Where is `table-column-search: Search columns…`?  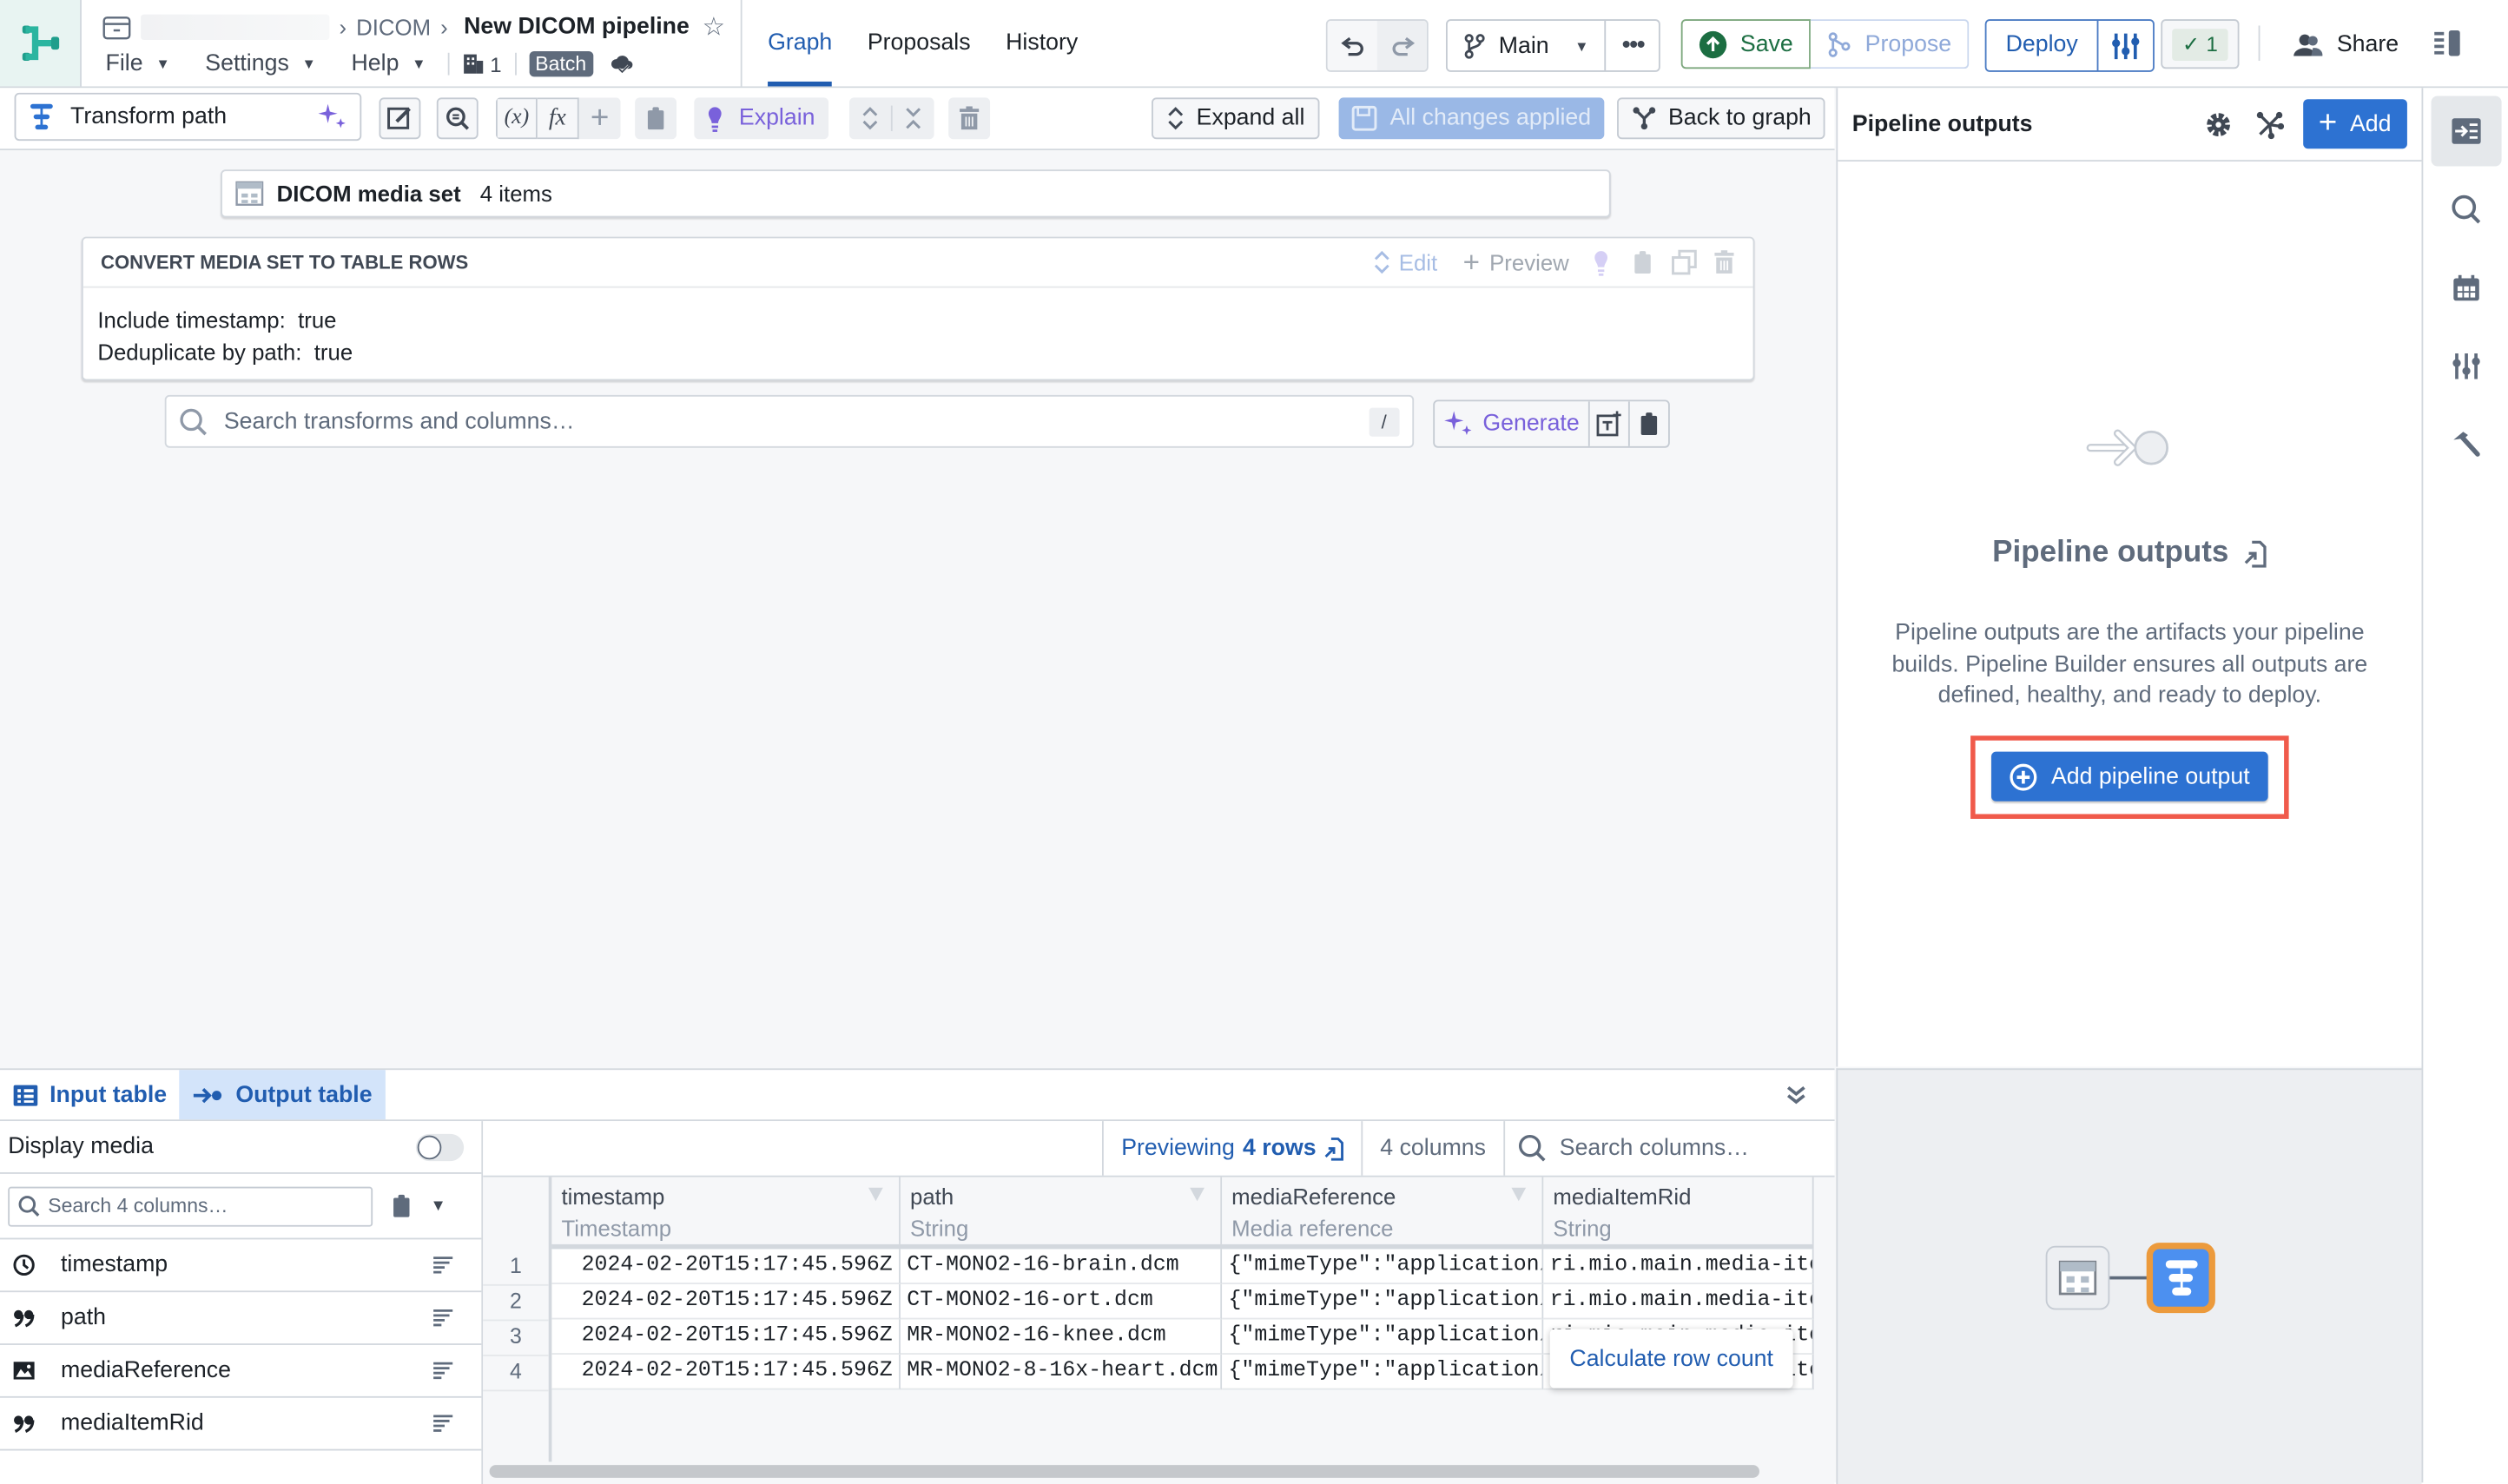 table-column-search: Search columns… is located at coordinates (1669, 1148).